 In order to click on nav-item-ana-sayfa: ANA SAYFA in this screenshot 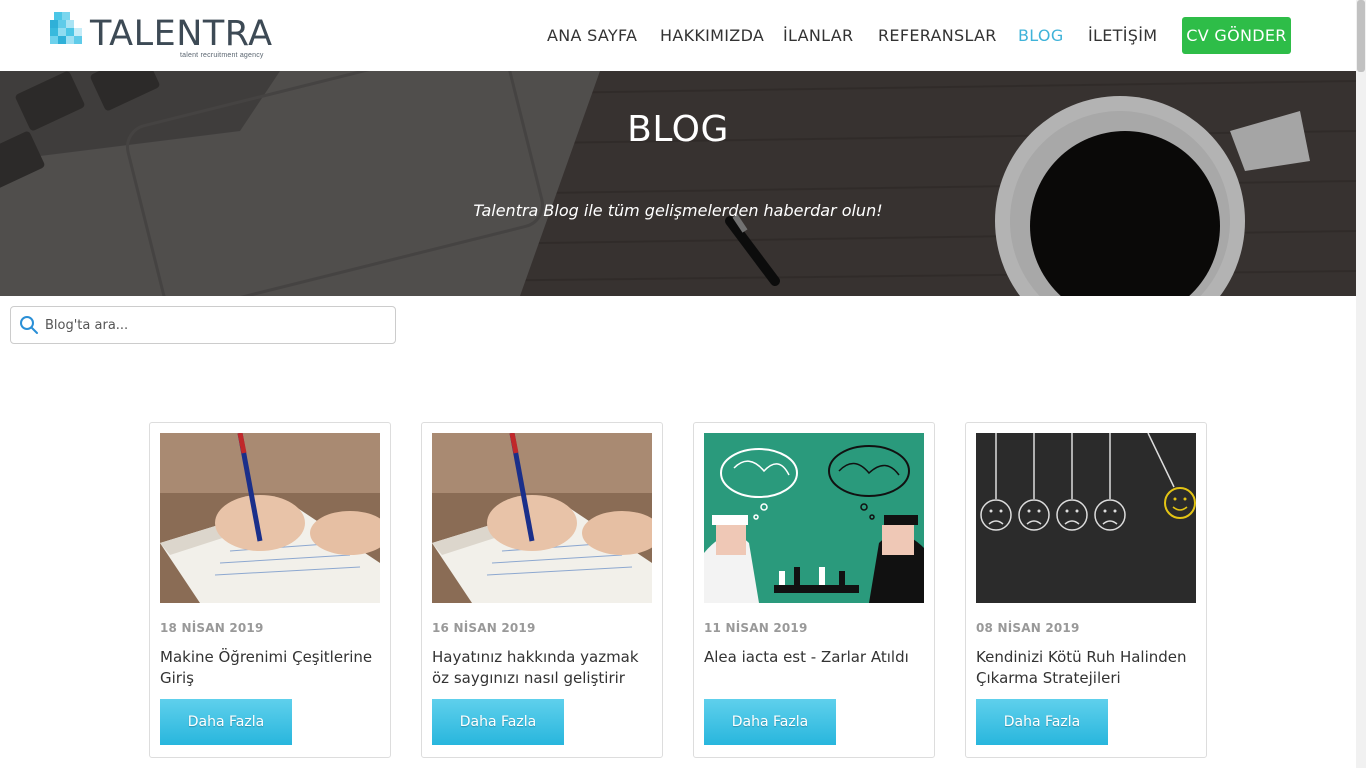, I will do `click(592, 35)`.